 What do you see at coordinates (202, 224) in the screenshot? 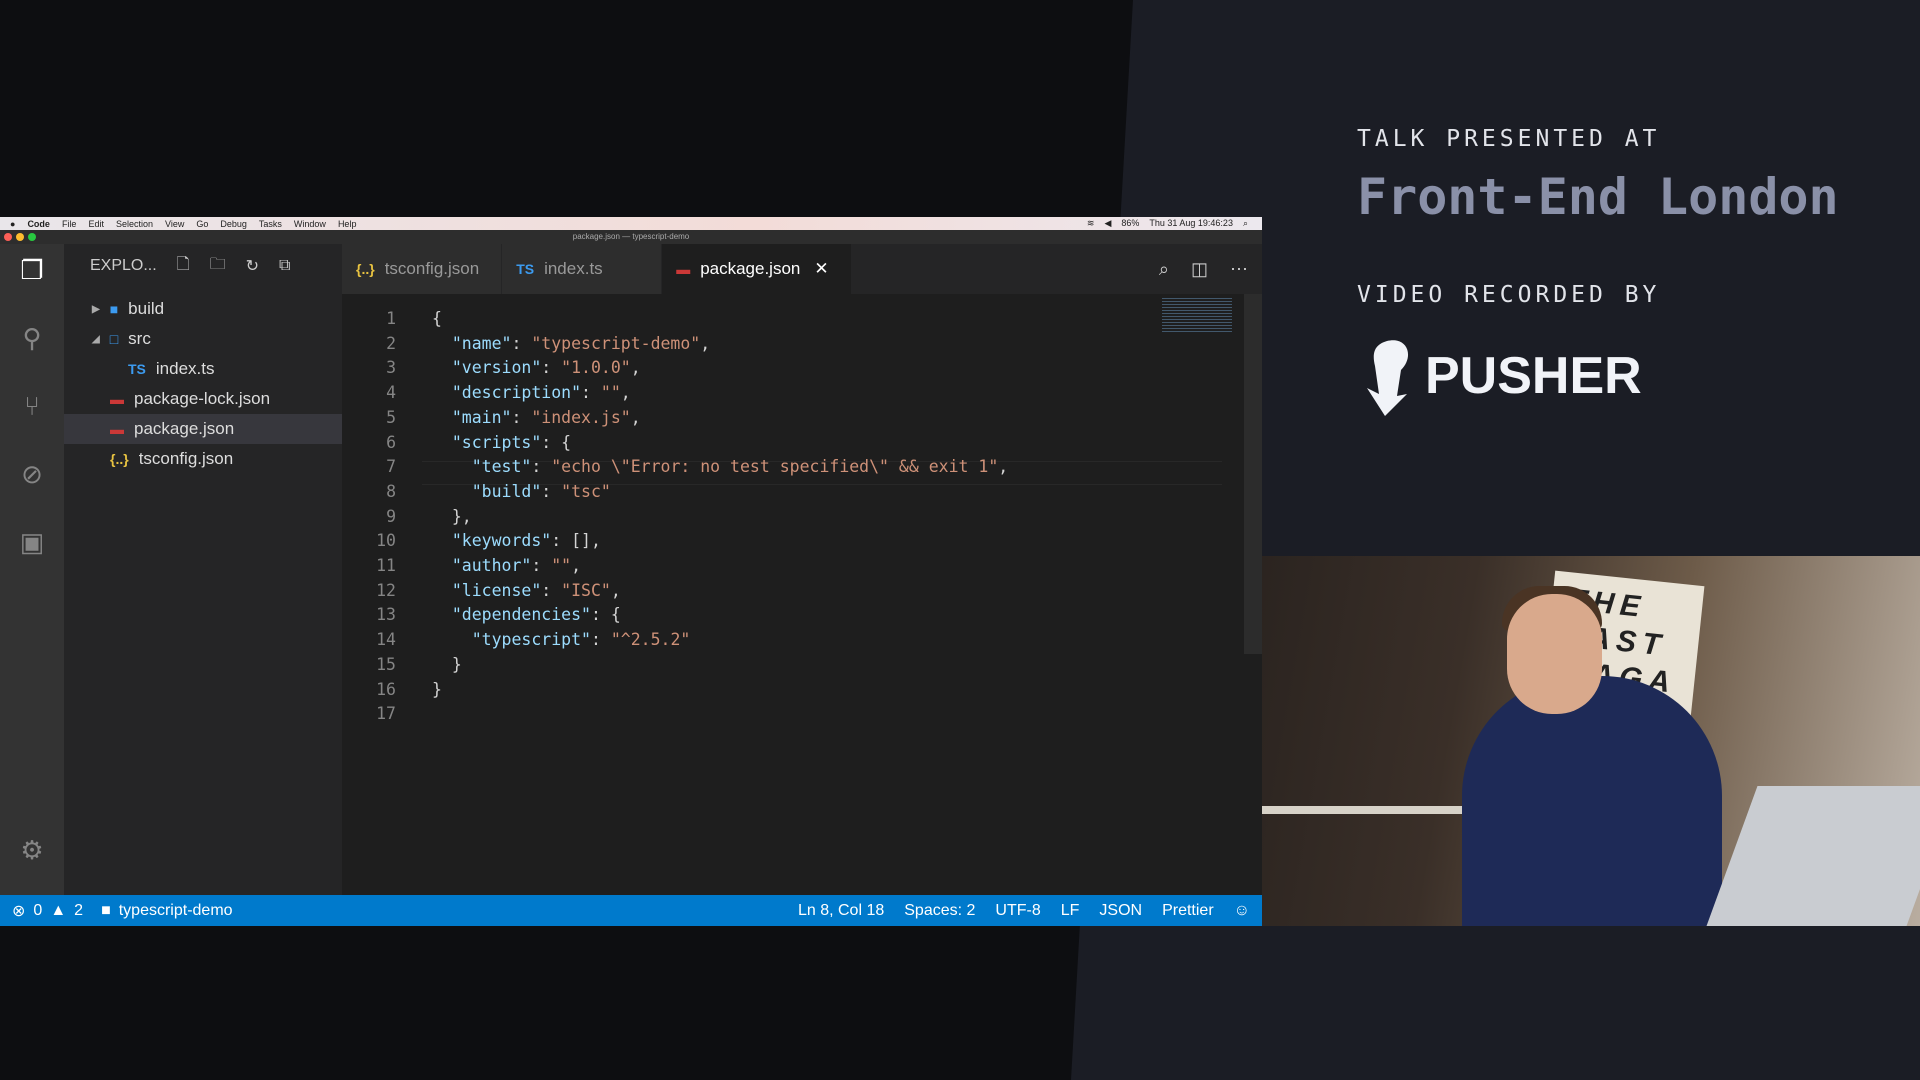
I see `menu-go: Go` at bounding box center [202, 224].